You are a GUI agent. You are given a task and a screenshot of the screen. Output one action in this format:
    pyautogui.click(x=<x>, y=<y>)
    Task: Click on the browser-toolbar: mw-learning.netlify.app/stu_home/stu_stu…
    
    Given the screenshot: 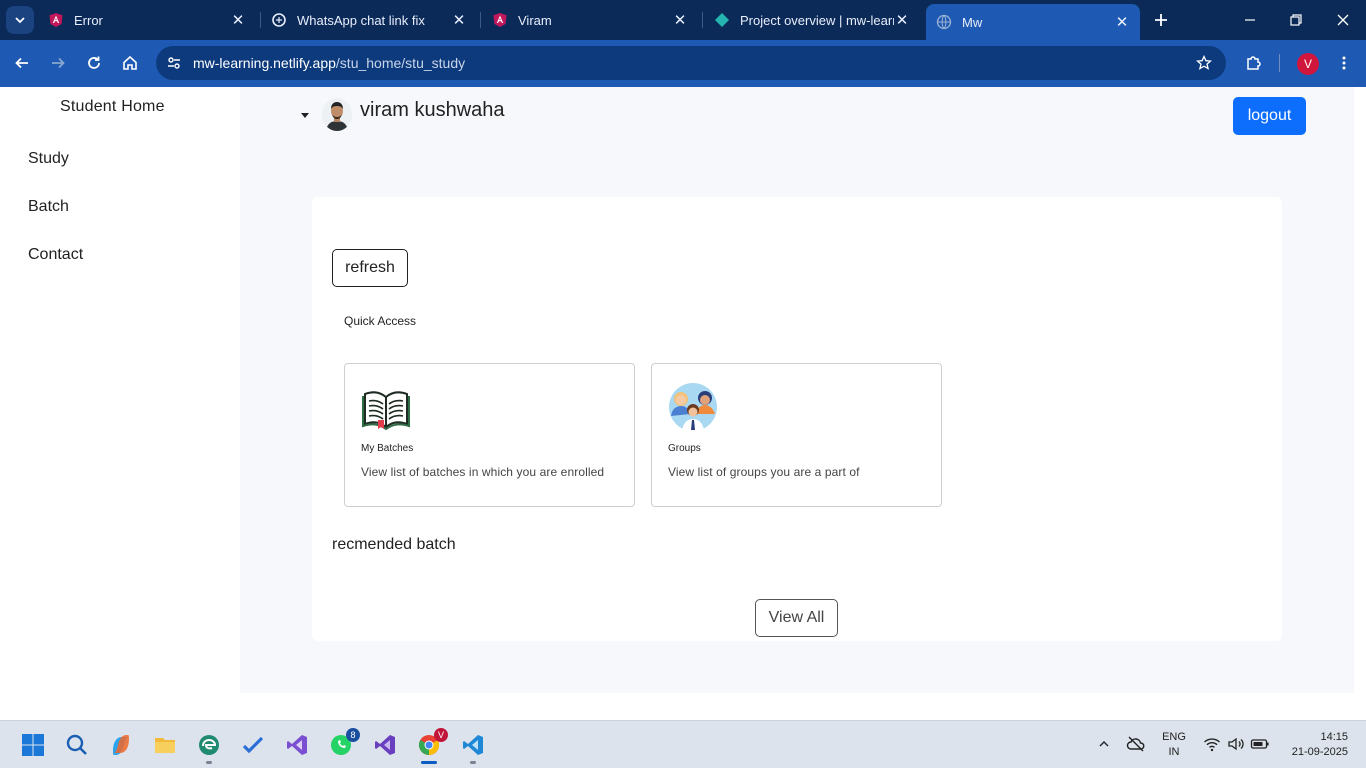 What is the action you would take?
    pyautogui.click(x=683, y=63)
    